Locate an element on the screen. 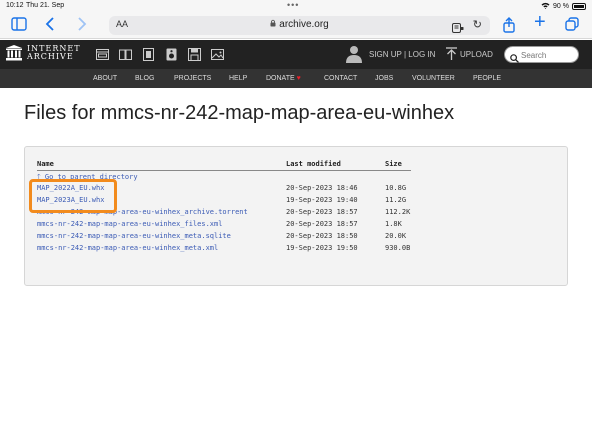 This screenshot has width=592, height=444. status-bar: 10:12 Thu 21. Sep ••• 90 % is located at coordinates (296, 6).